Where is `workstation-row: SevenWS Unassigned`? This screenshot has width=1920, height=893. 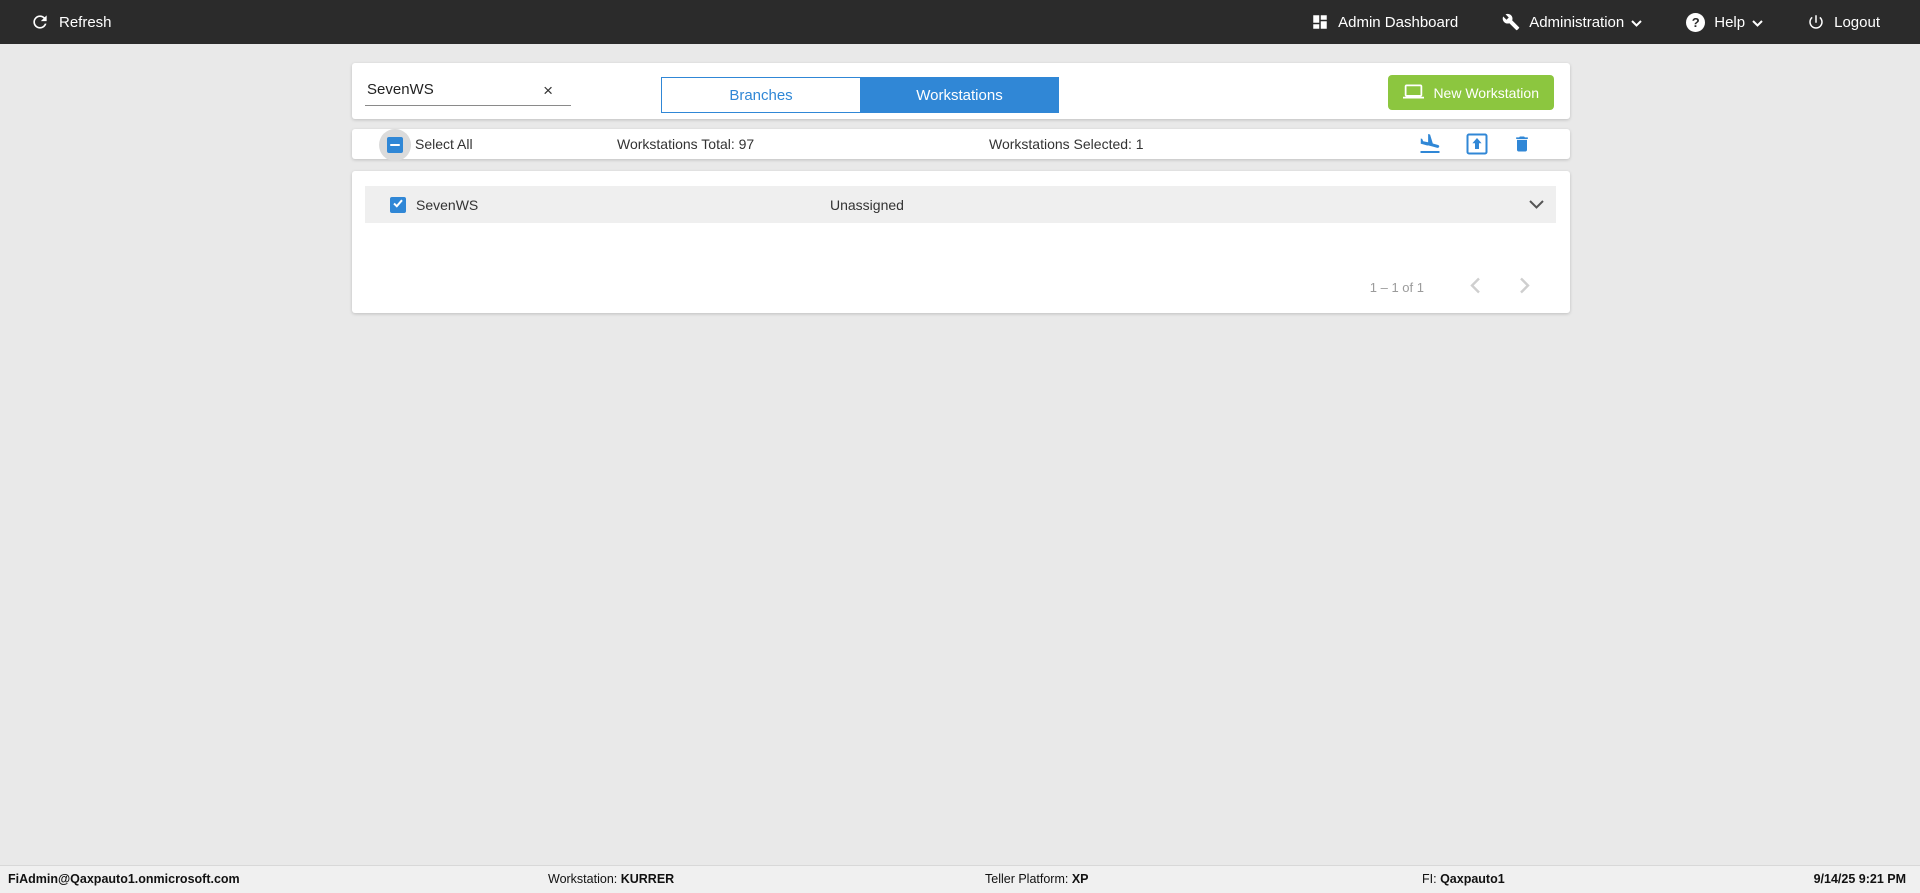 workstation-row: SevenWS Unassigned is located at coordinates (960, 204).